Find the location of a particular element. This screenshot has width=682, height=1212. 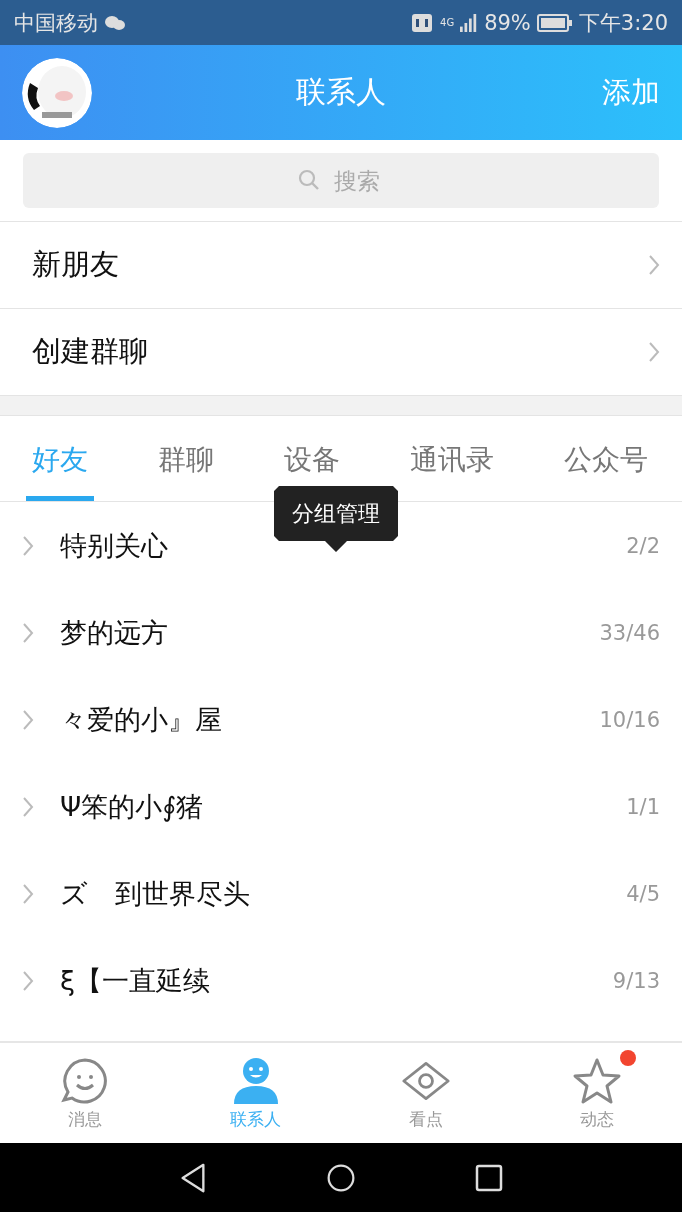

group-name: 々爱的小』屋 is located at coordinates (141, 719).